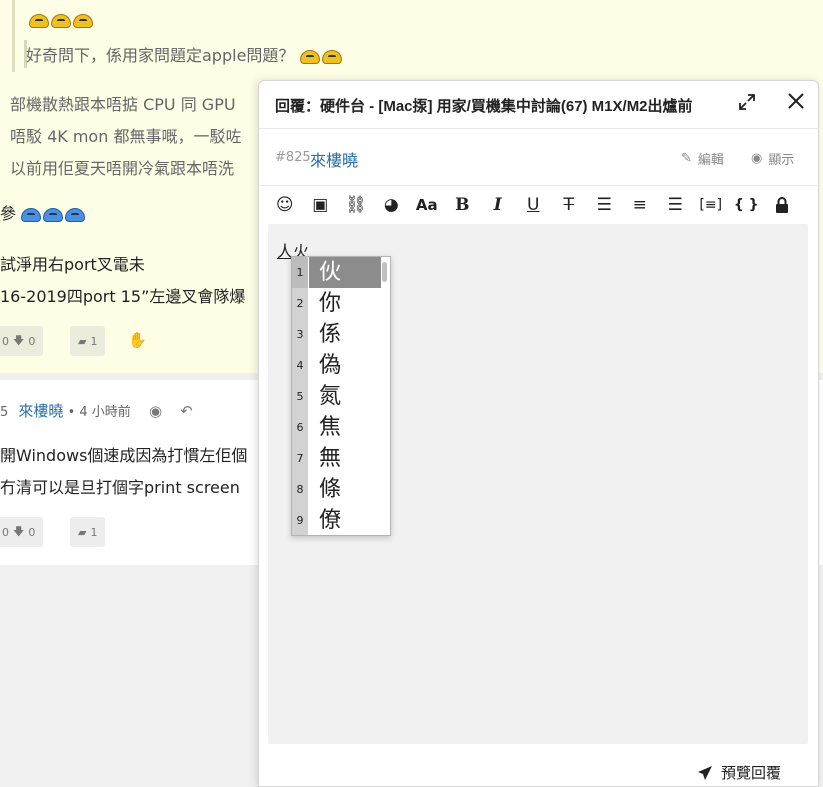 Image resolution: width=823 pixels, height=787 pixels. Describe the element at coordinates (105, 412) in the screenshot. I see `post-time: 4 小時前` at that location.